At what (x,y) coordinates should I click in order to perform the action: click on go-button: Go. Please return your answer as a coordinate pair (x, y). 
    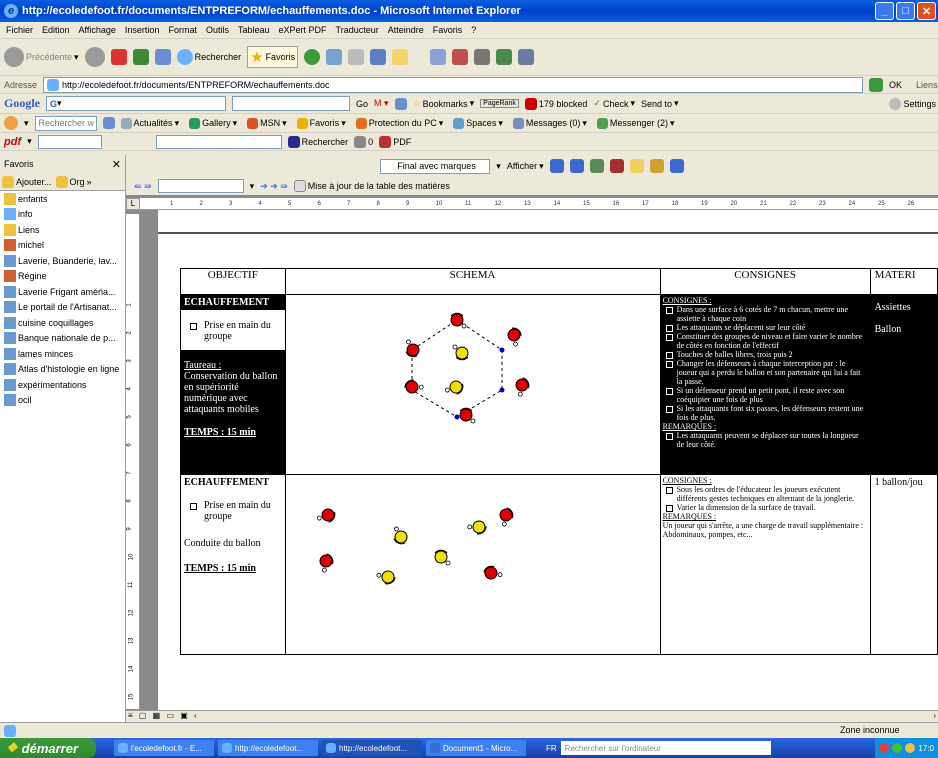
    Looking at the image, I should click on (362, 104).